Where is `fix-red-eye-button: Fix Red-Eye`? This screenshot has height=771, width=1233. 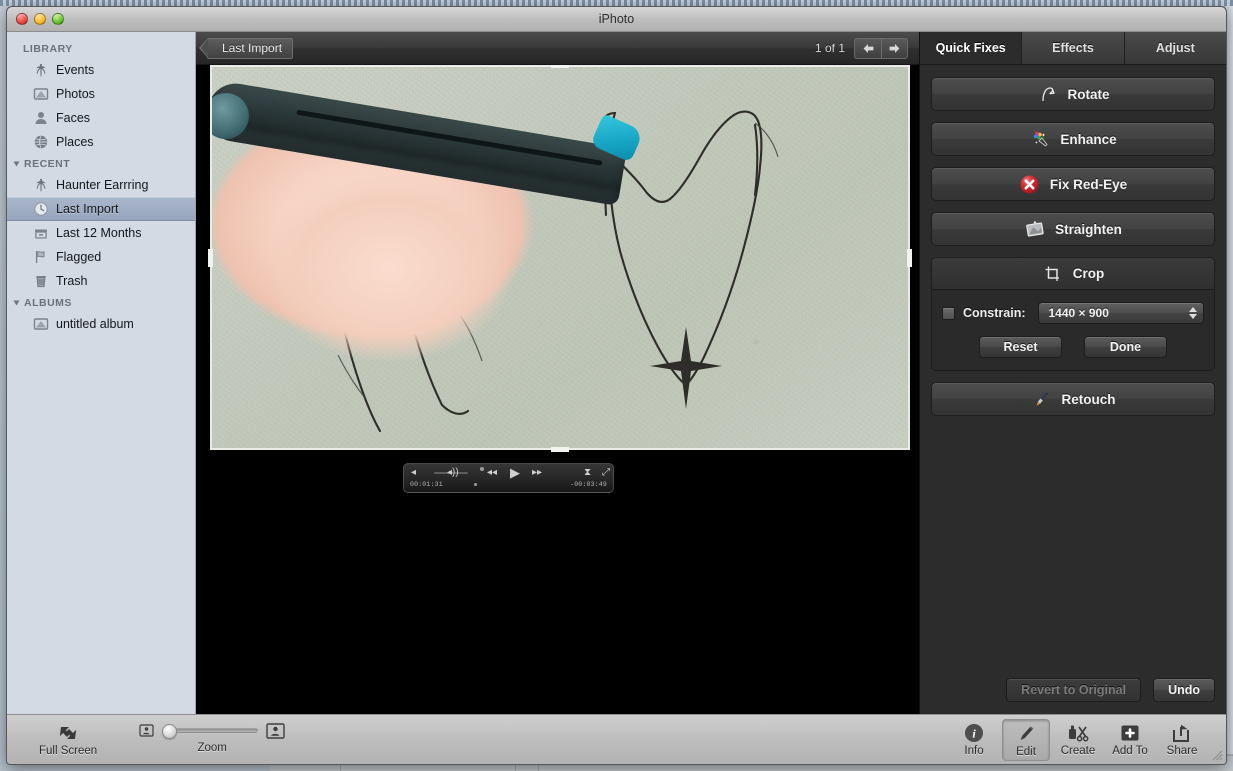 fix-red-eye-button: Fix Red-Eye is located at coordinates (1073, 184).